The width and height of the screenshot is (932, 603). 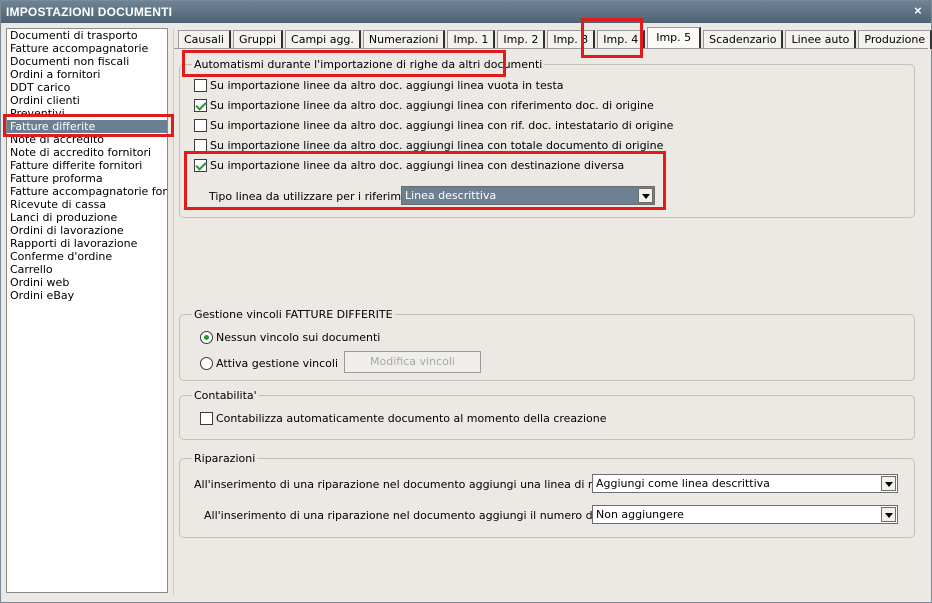 I want to click on list-item: Ordini web, so click(x=87, y=282).